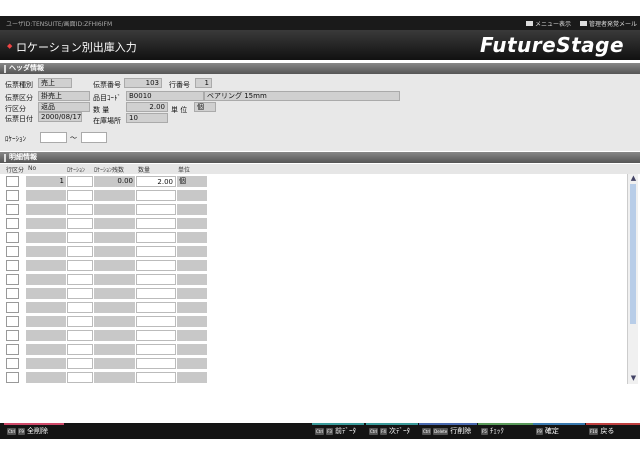  I want to click on scroll-down-icon: ▼, so click(633, 378).